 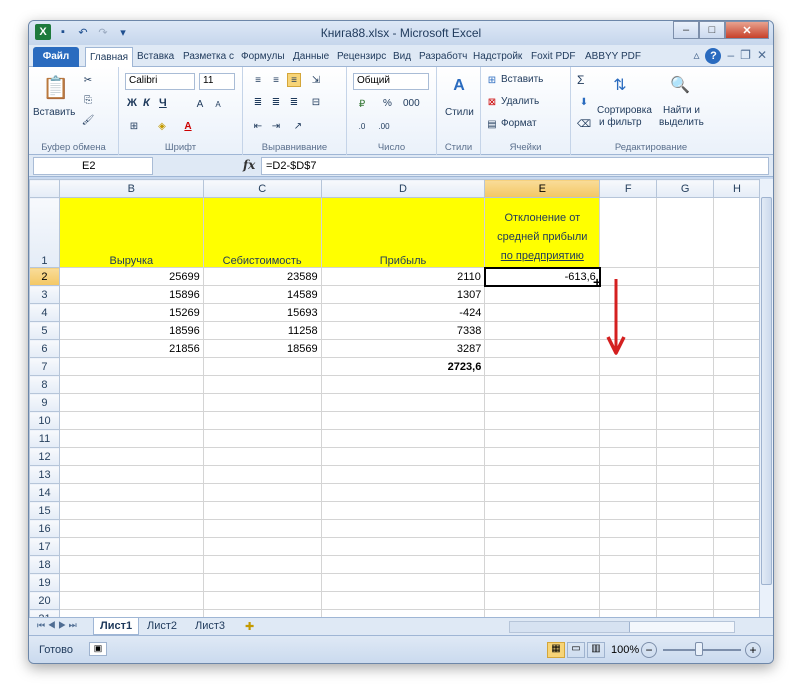 I want to click on cell-g7, so click(x=685, y=366).